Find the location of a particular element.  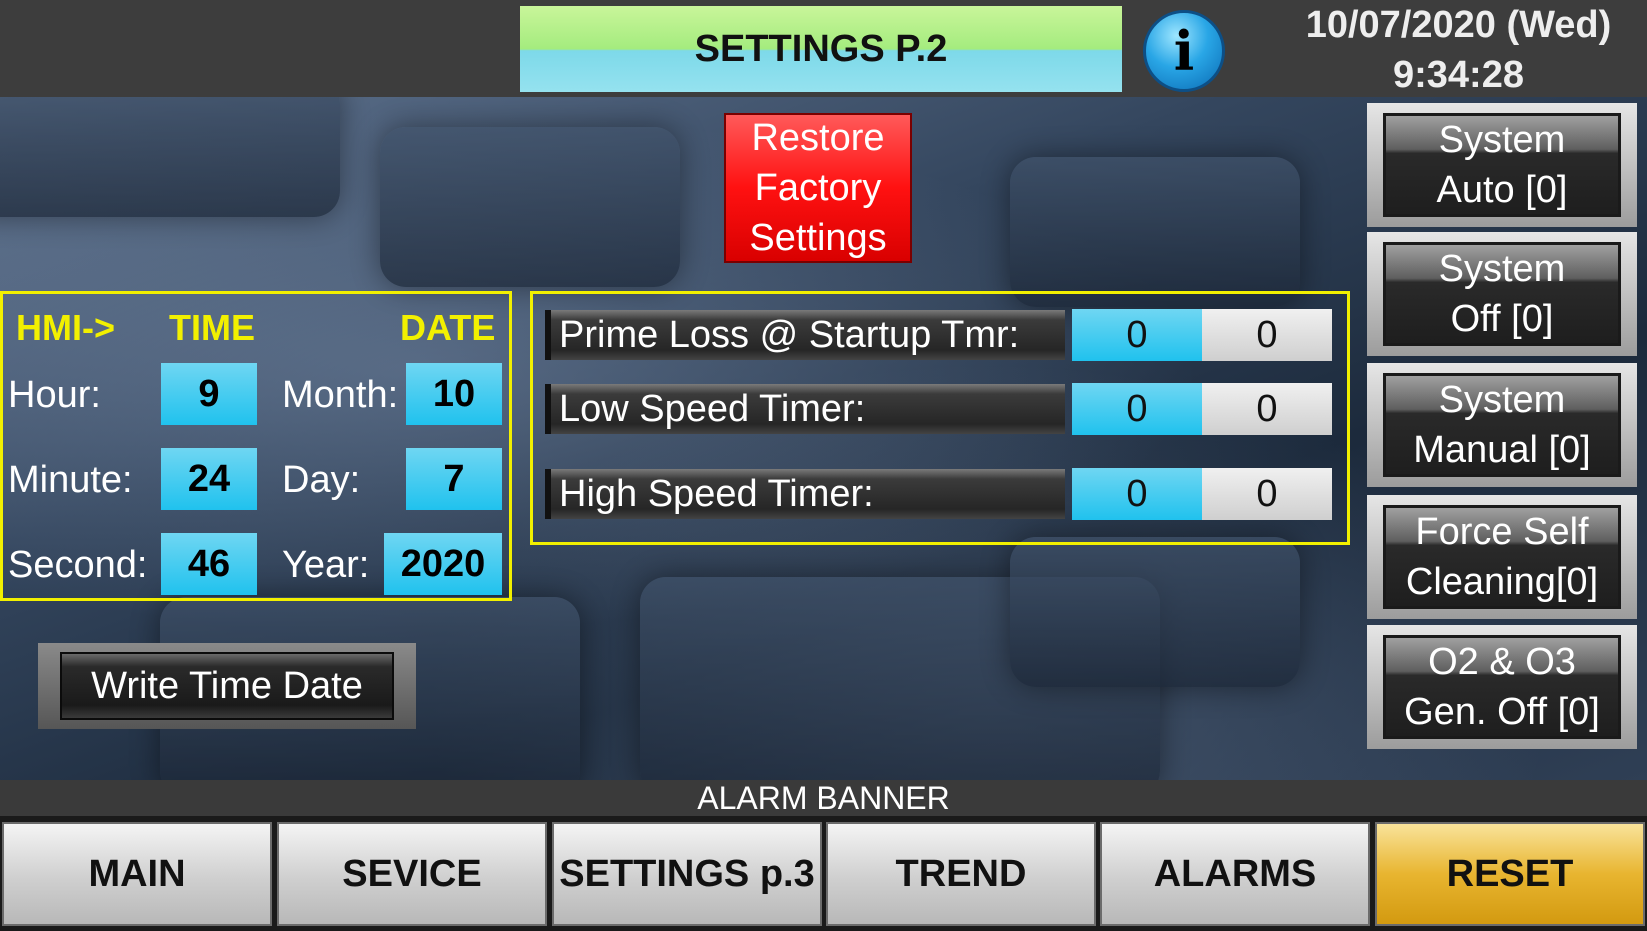

datetime-display: 10/07/2020 (Wed) 9:34:28 is located at coordinates (1458, 50).